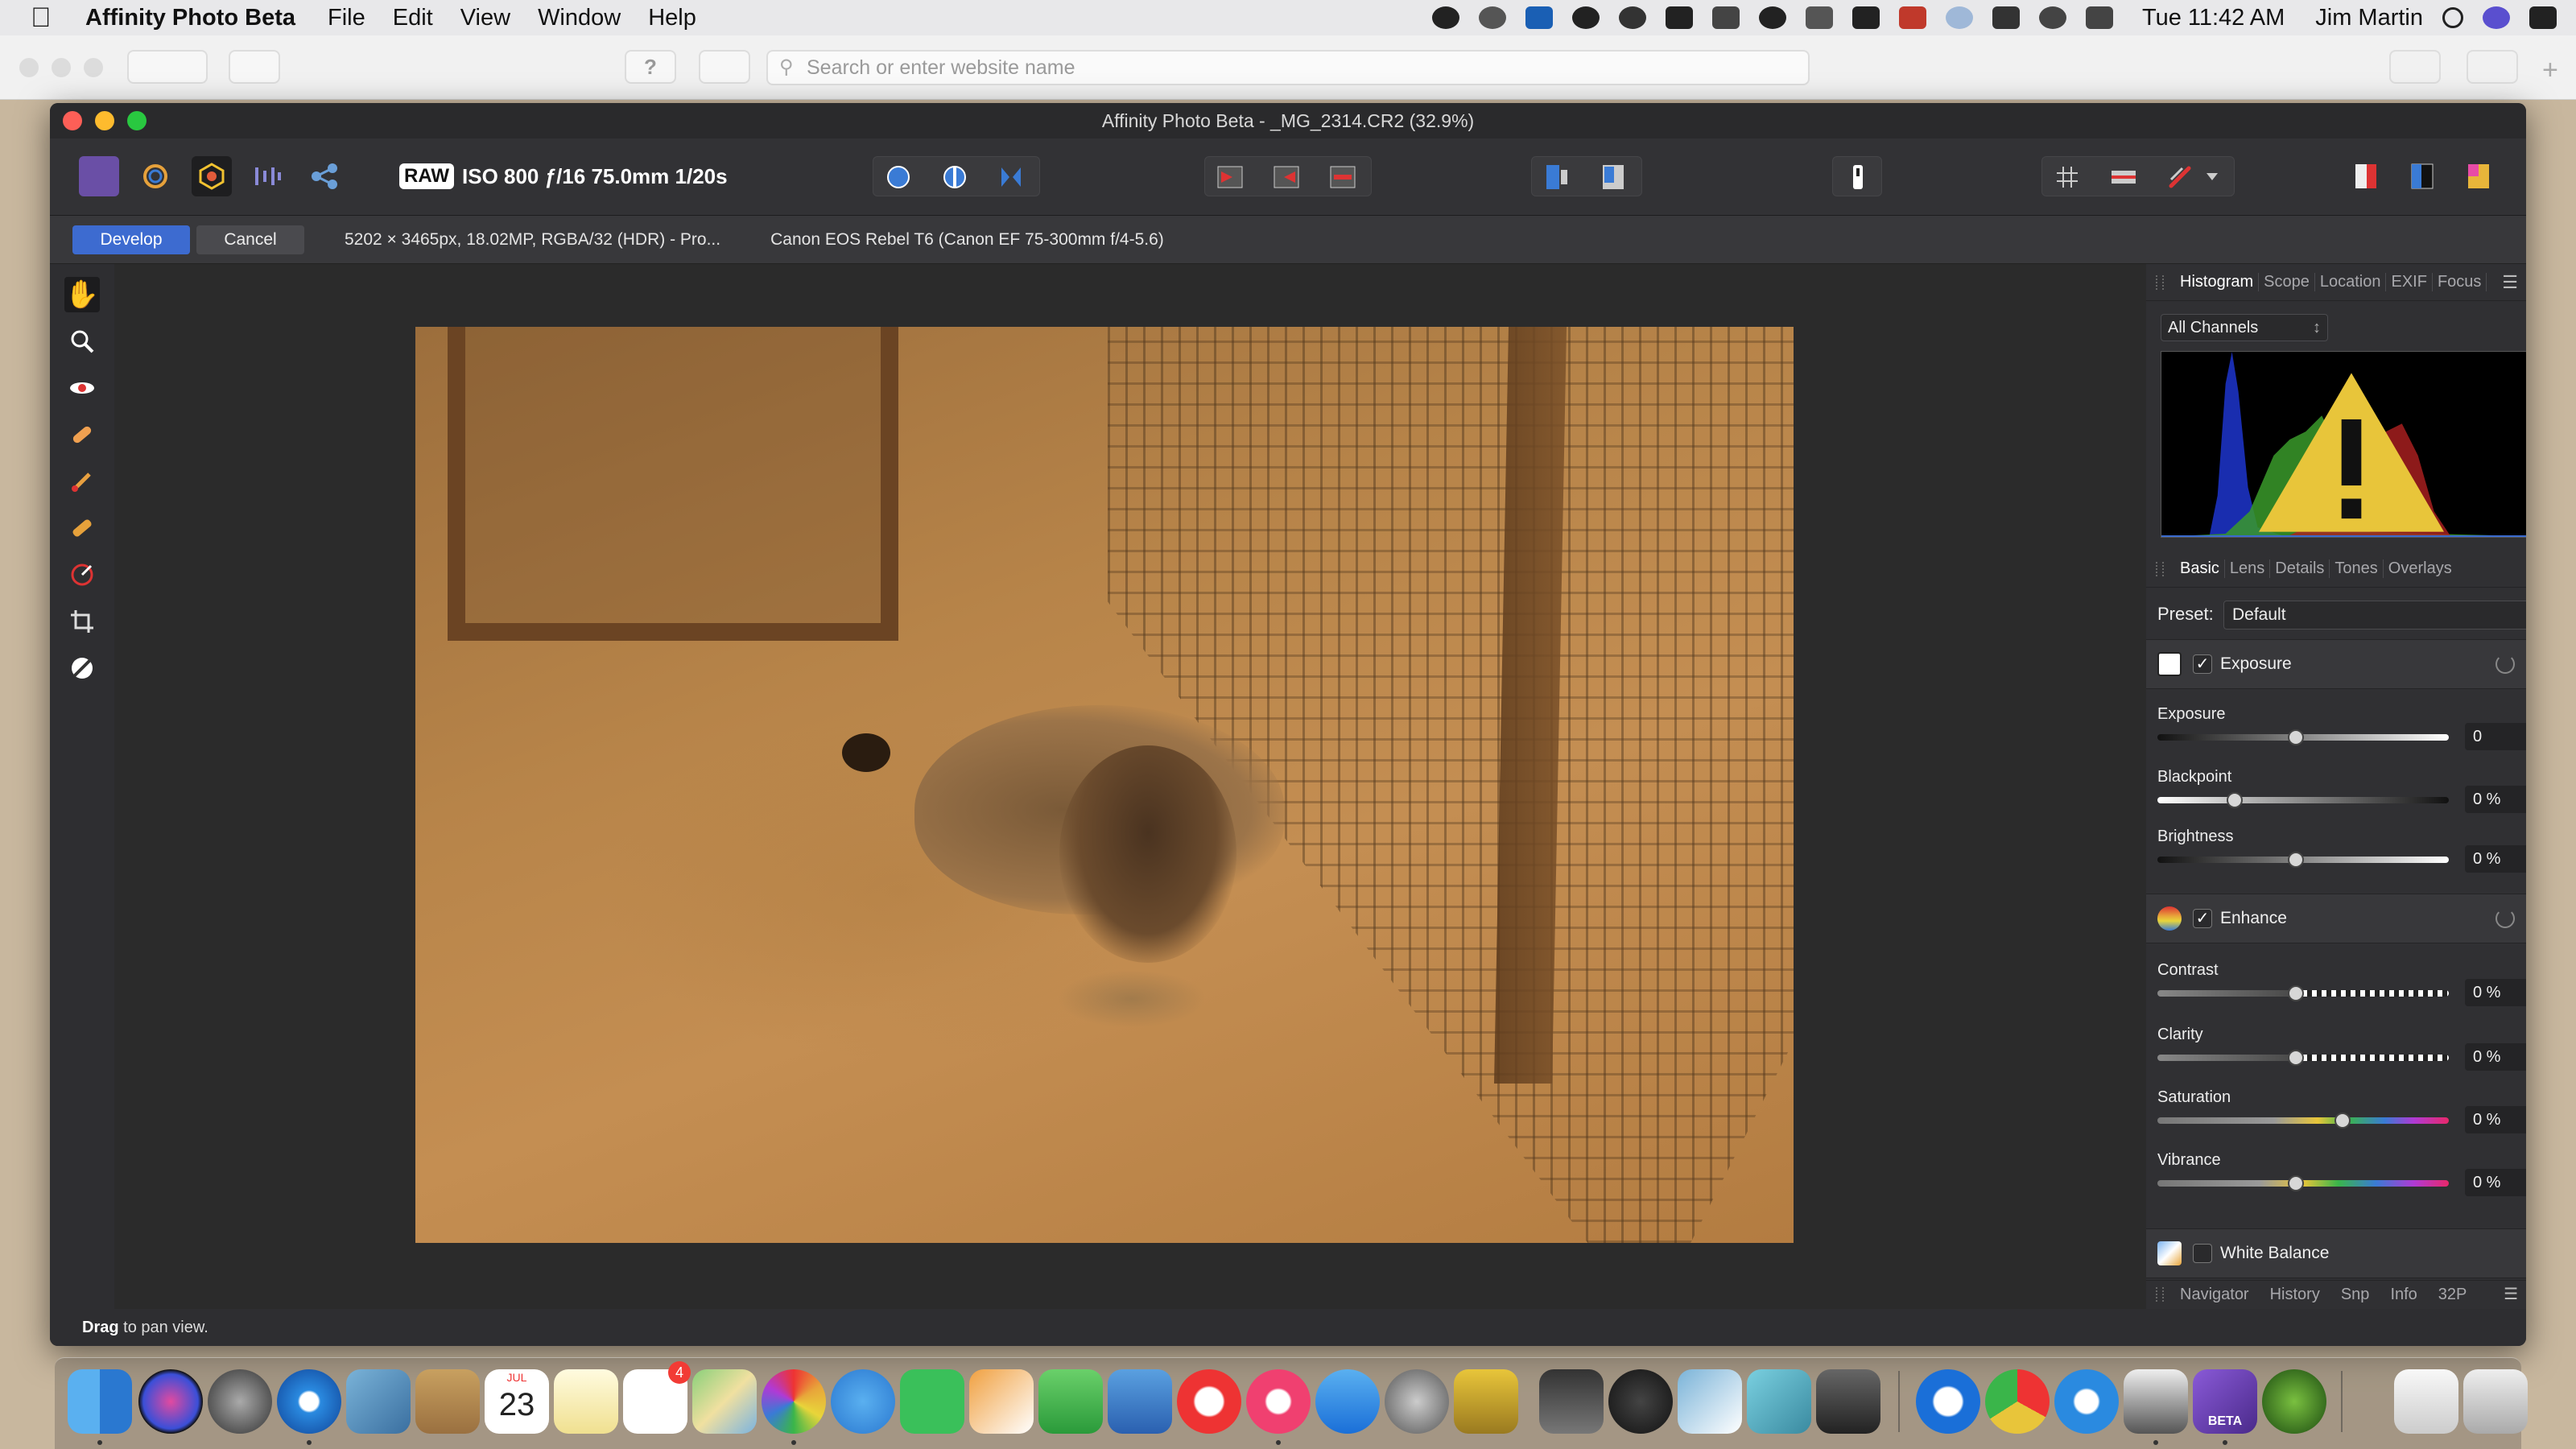 This screenshot has height=1449, width=2576. I want to click on menubar-user: Jim Martin, so click(2369, 18).